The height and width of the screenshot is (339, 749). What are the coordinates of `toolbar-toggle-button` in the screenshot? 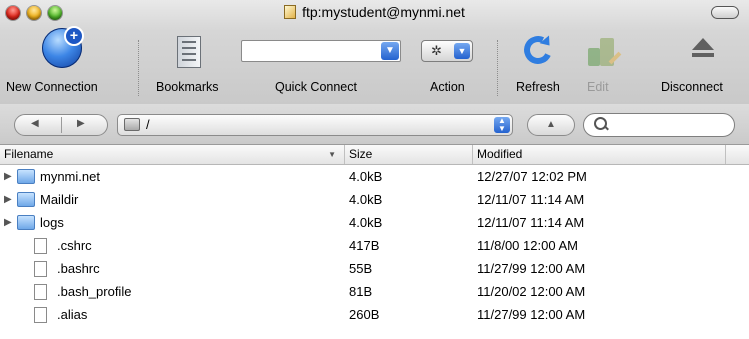 It's located at (725, 12).